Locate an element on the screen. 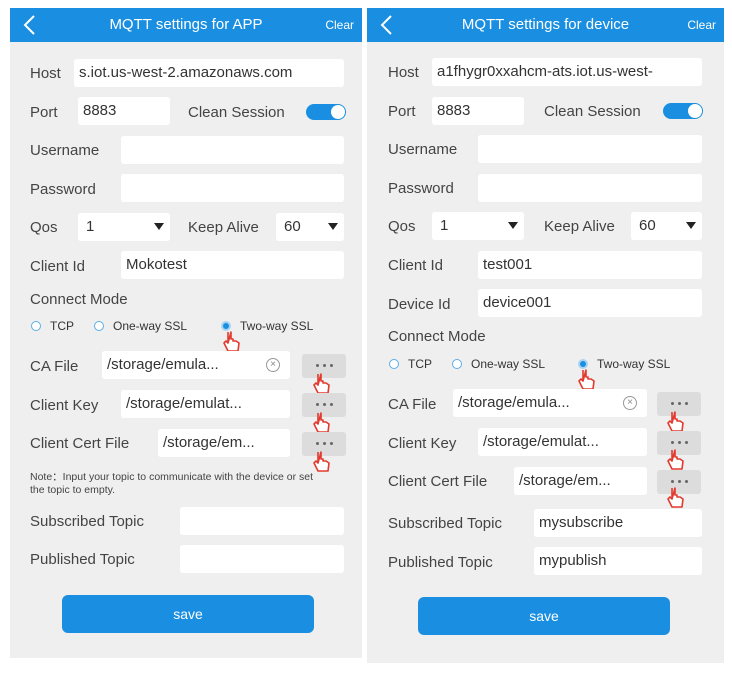  page-title: MQTT settings for APP is located at coordinates (186, 24).